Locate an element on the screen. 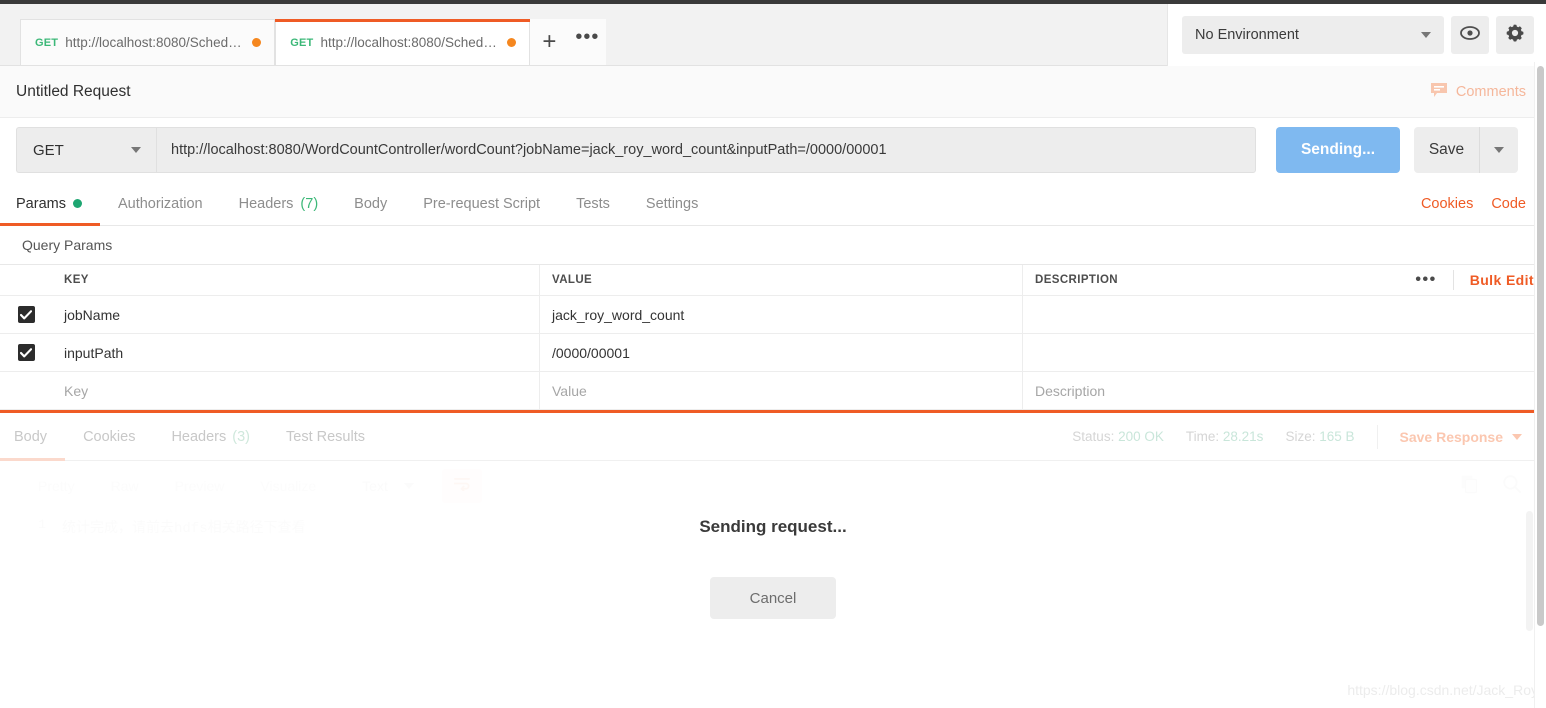  size-badge: Size: 165 B is located at coordinates (1319, 436).